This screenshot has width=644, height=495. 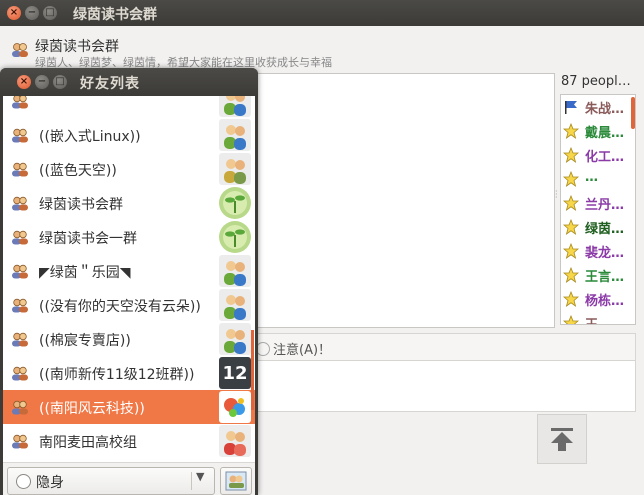 I want to click on message-input, so click(x=444, y=386).